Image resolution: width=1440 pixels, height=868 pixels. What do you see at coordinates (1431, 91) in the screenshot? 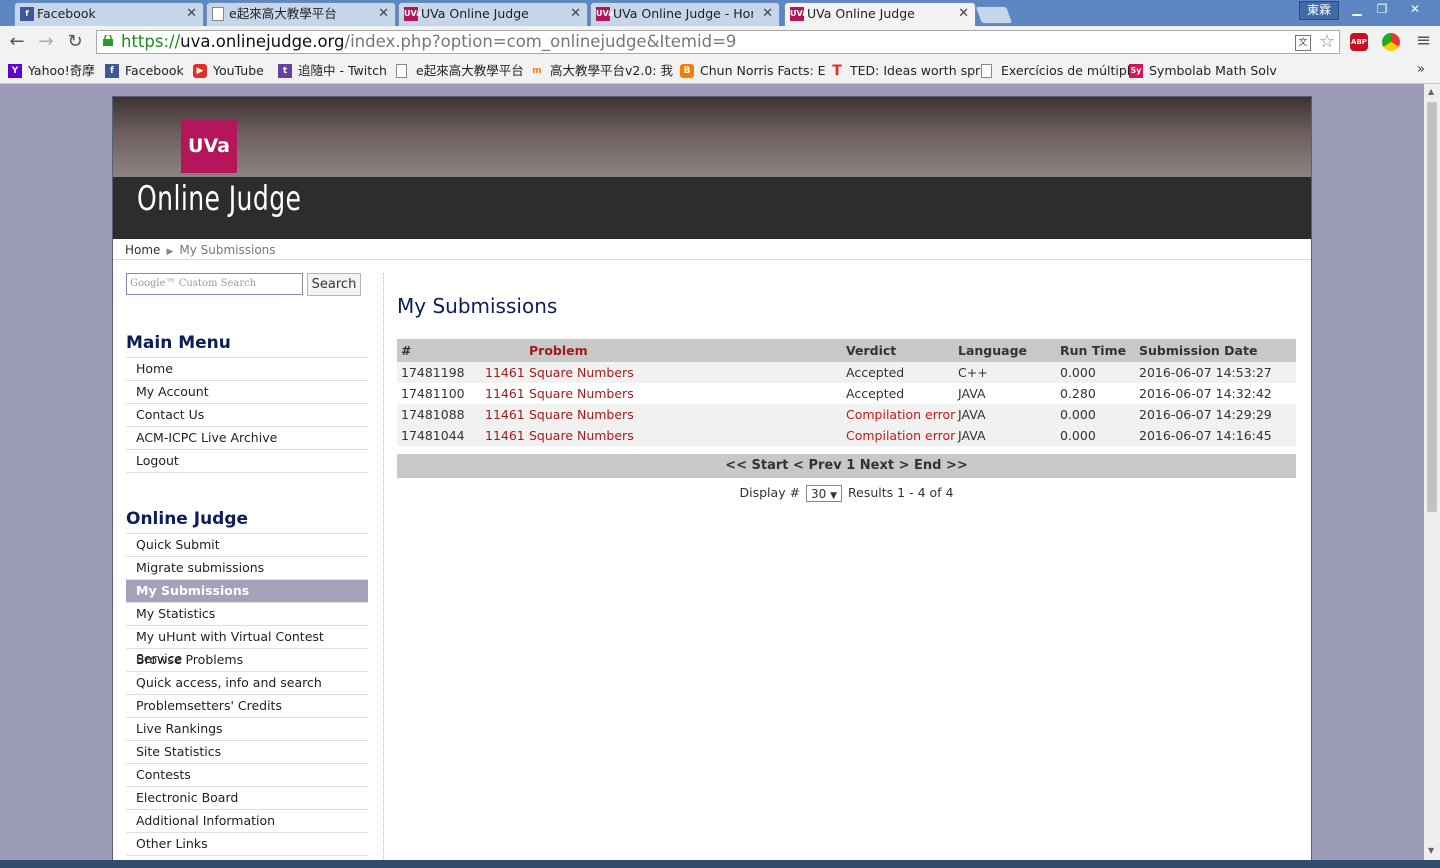
I see `scroll-up-icon: ▲` at bounding box center [1431, 91].